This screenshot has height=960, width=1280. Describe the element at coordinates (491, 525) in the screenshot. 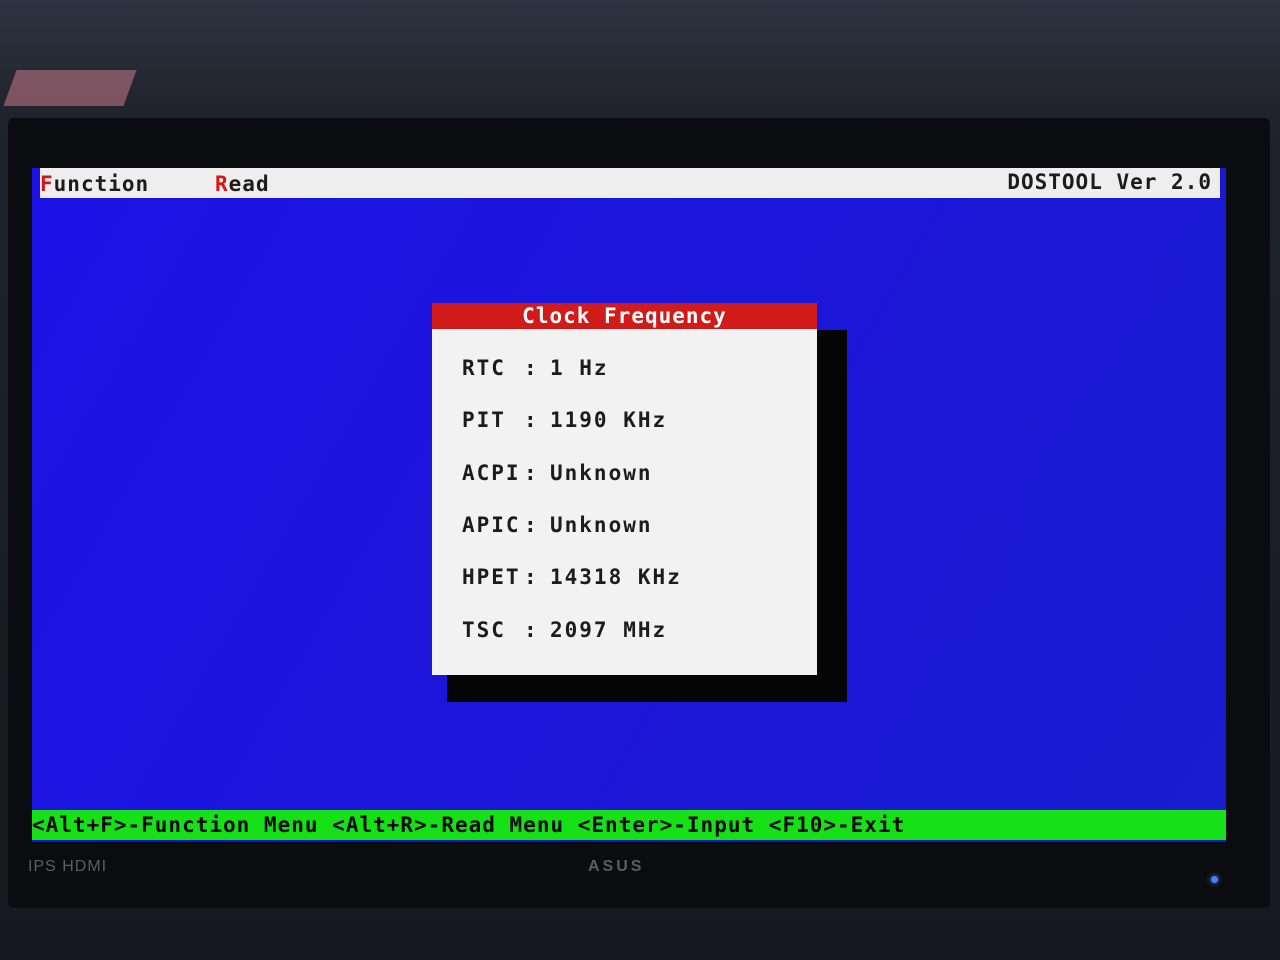

I see `freq-label: APIC` at that location.